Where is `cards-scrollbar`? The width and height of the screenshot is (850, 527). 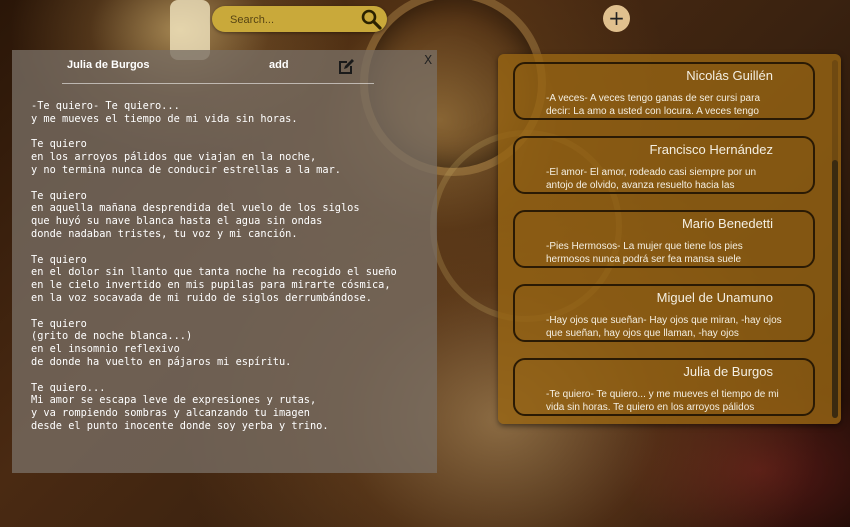 cards-scrollbar is located at coordinates (835, 239).